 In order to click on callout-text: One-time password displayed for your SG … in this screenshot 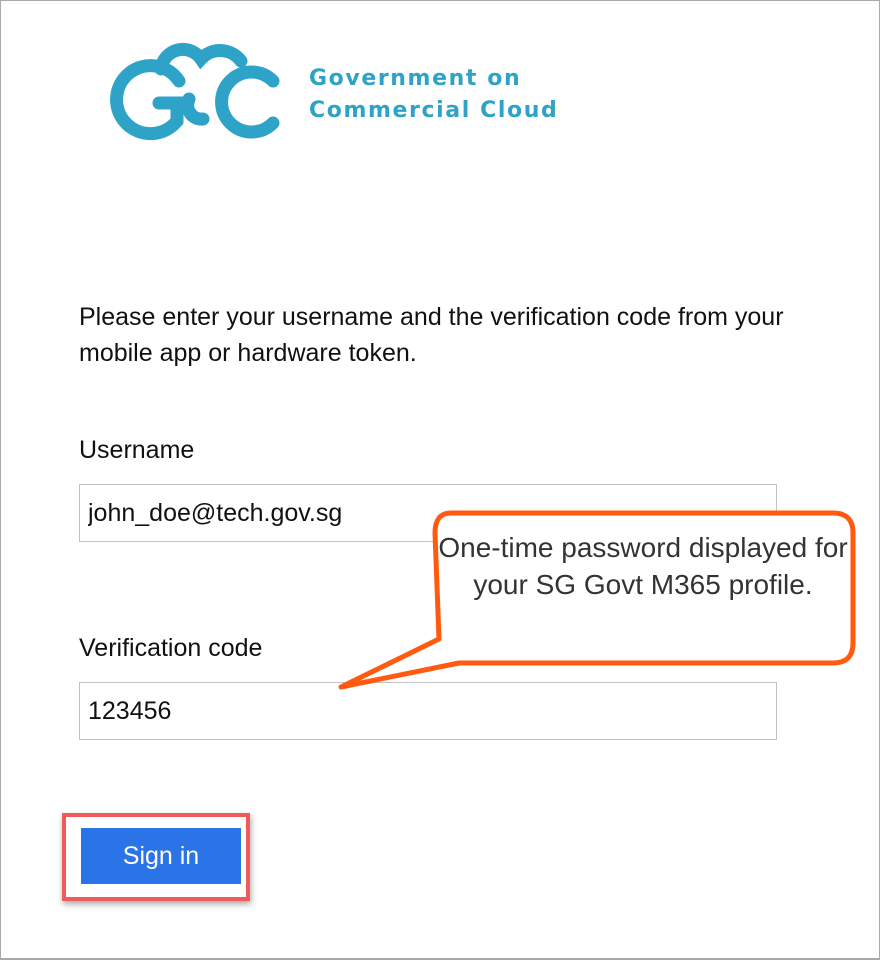, I will do `click(643, 566)`.